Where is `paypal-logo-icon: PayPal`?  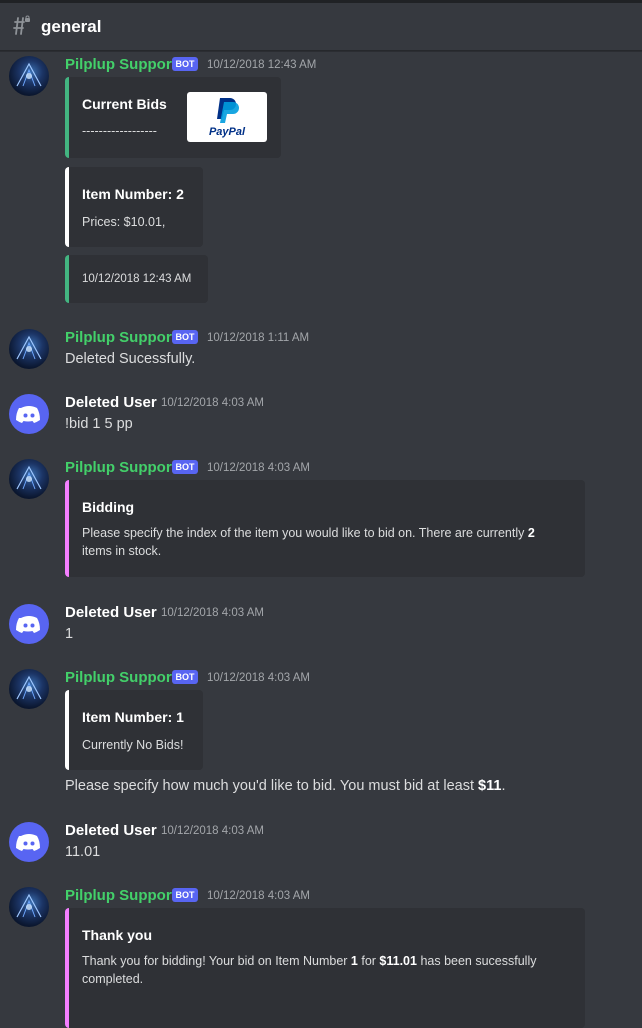
paypal-logo-icon: PayPal is located at coordinates (227, 118).